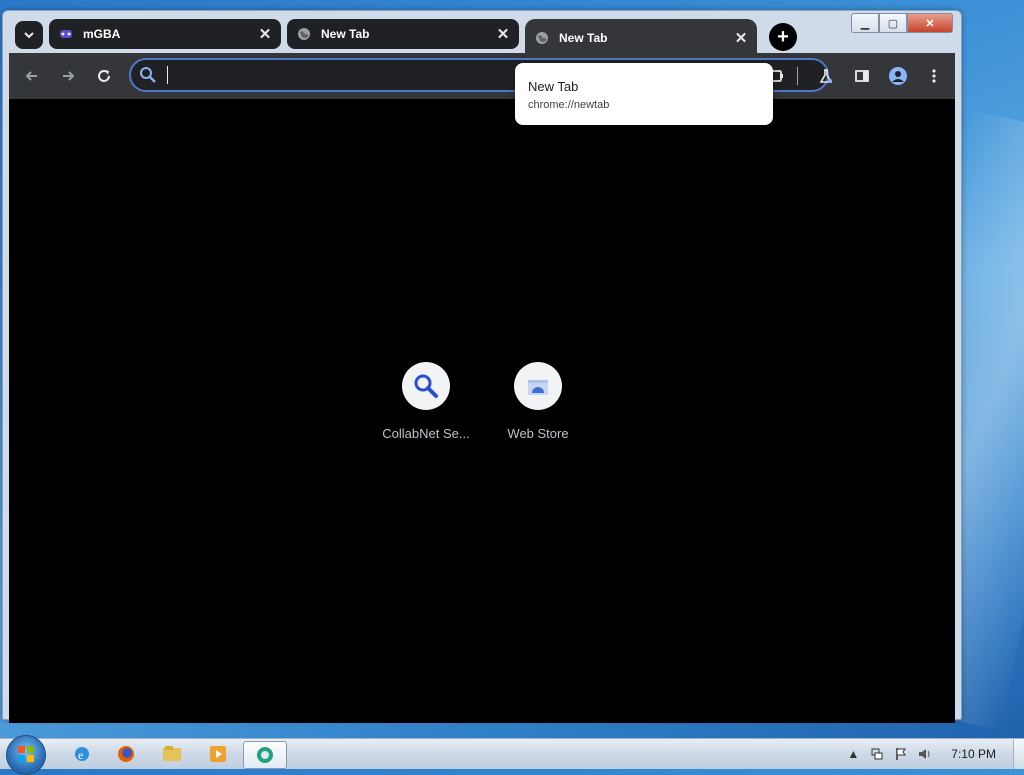 The width and height of the screenshot is (1024, 775). I want to click on show-desktop-button, so click(1018, 754).